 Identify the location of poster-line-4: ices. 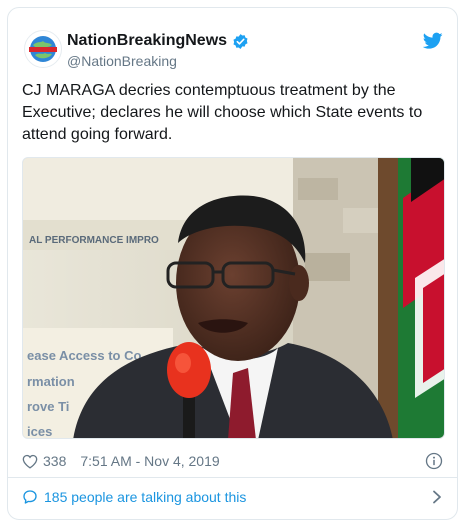
(39, 431).